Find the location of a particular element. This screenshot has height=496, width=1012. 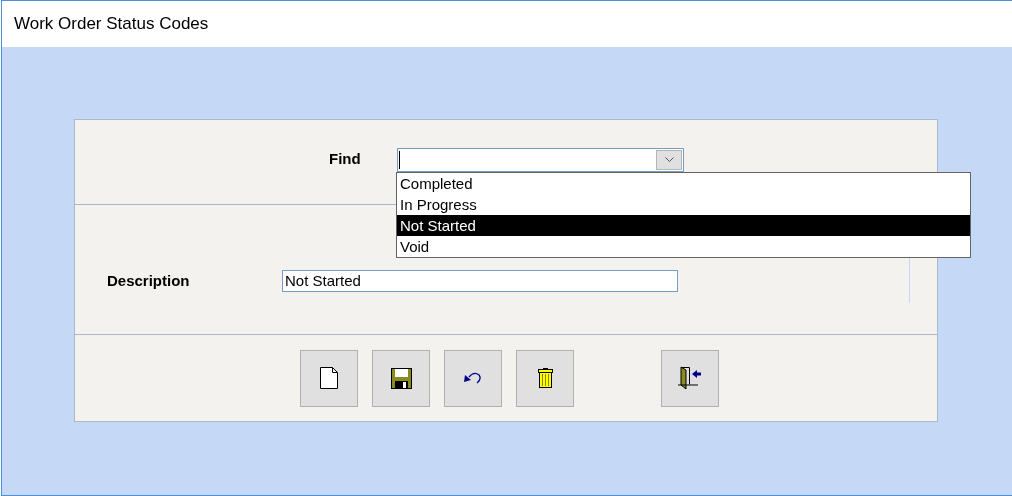

floppy-disk-icon is located at coordinates (401, 378).